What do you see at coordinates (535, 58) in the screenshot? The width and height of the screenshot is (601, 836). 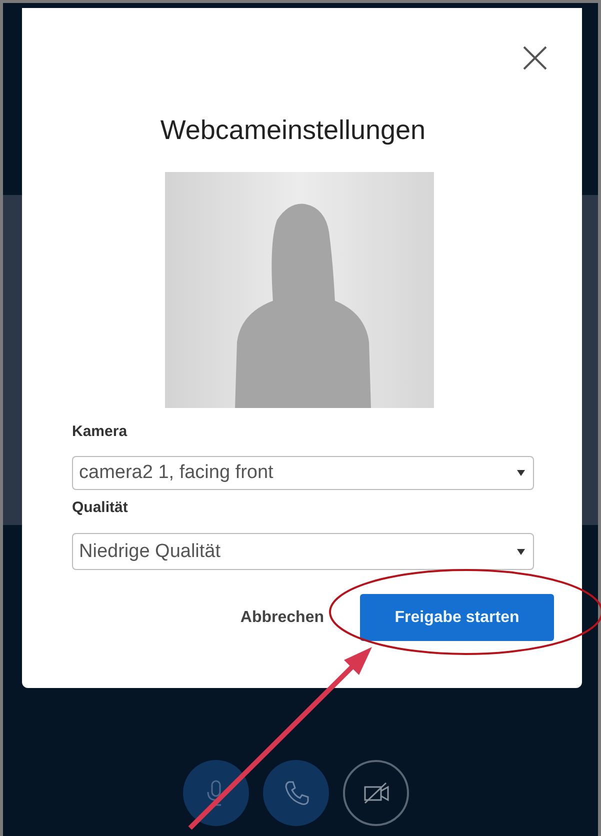 I see `close-icon` at bounding box center [535, 58].